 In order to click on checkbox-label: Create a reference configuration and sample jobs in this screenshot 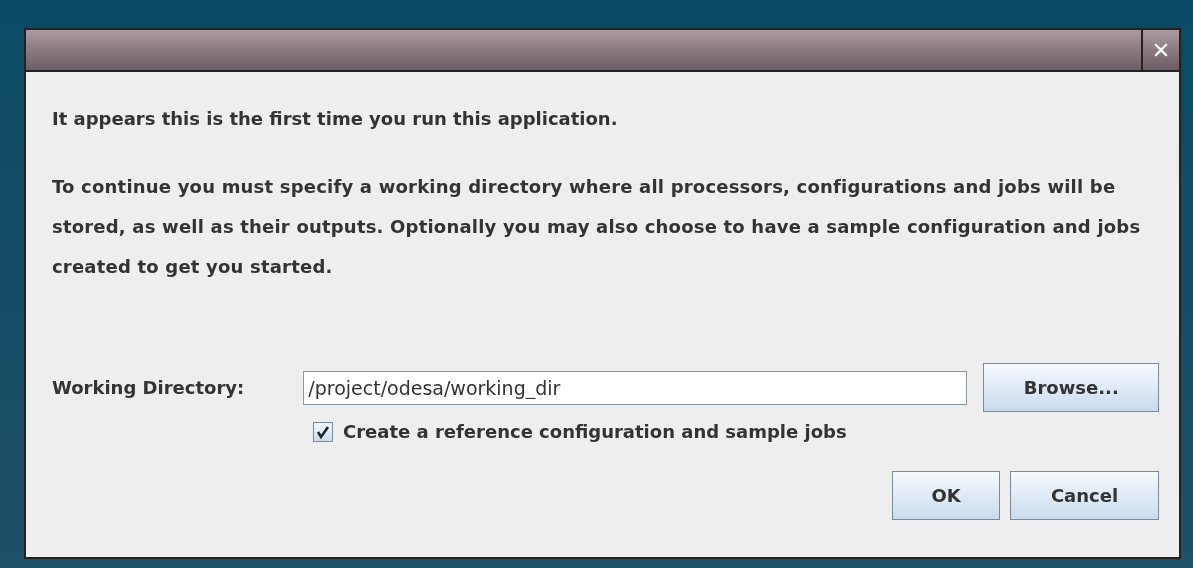, I will do `click(595, 432)`.